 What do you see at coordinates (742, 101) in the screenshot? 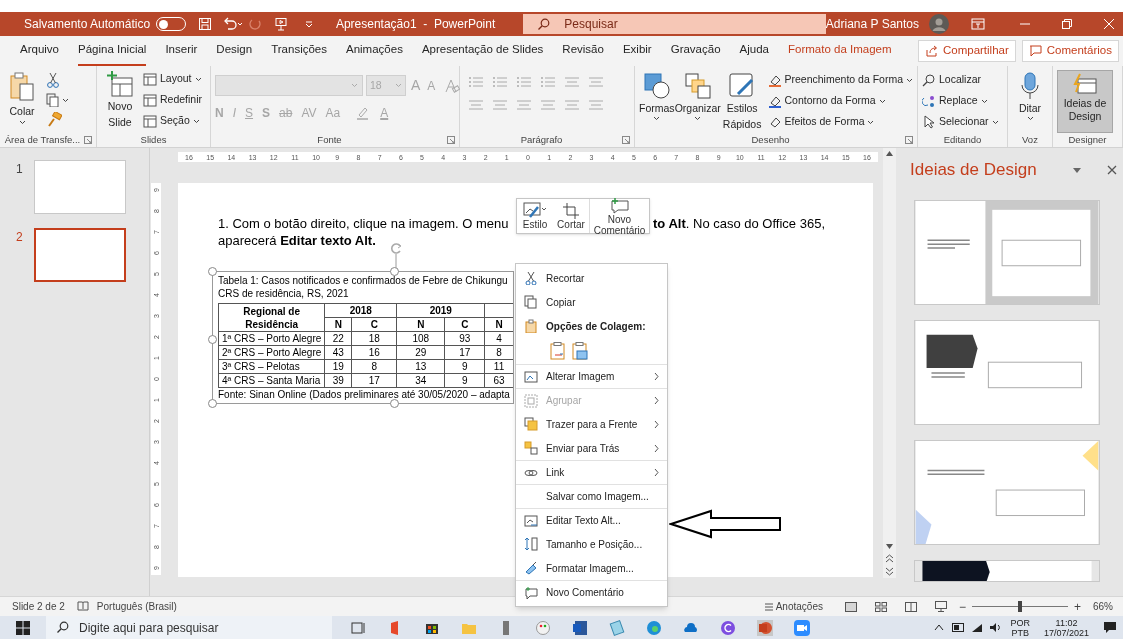
I see `quick-styles-button: Estilos Rápidos` at bounding box center [742, 101].